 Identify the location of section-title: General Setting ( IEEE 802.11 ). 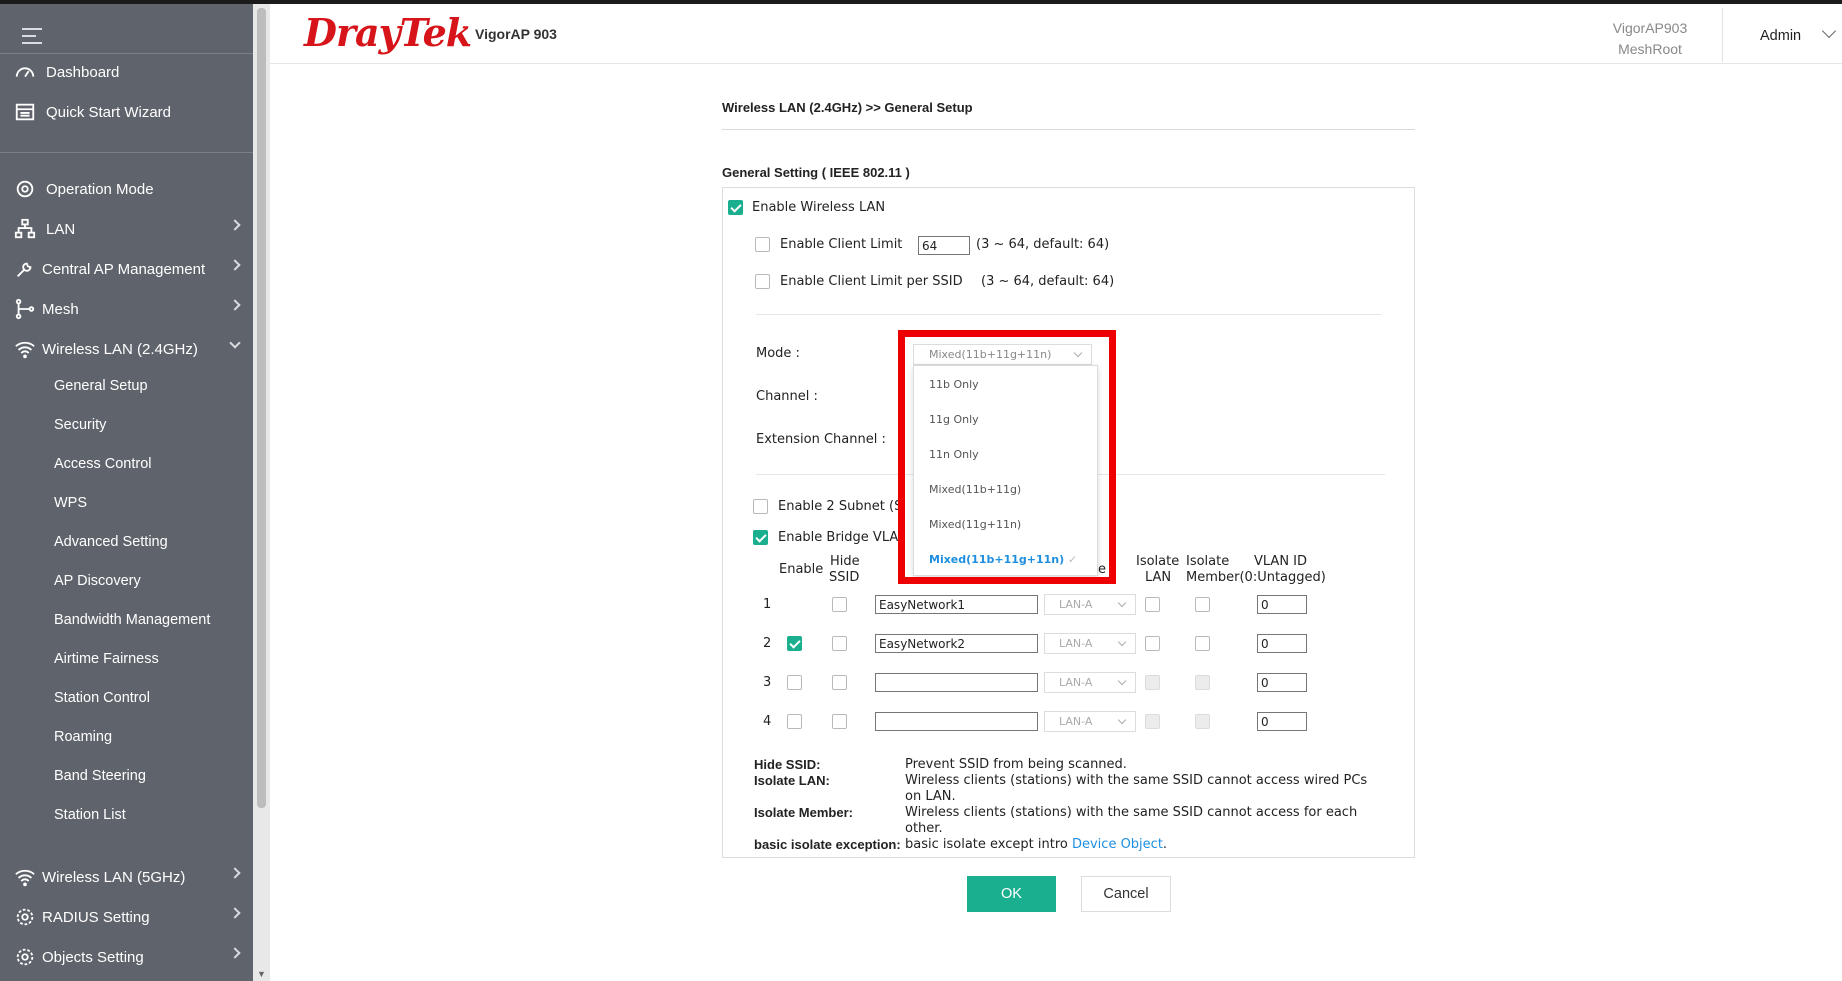
(816, 172).